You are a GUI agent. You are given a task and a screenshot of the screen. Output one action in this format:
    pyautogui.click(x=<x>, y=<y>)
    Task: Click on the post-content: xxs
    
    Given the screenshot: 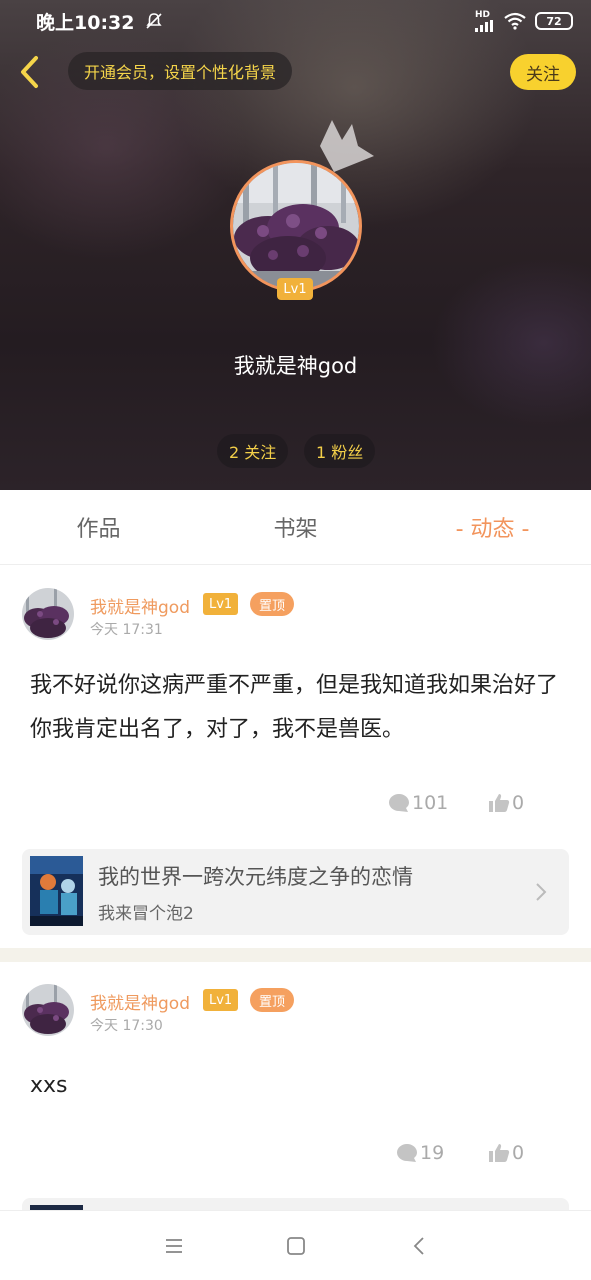 What is the action you would take?
    pyautogui.click(x=295, y=1086)
    